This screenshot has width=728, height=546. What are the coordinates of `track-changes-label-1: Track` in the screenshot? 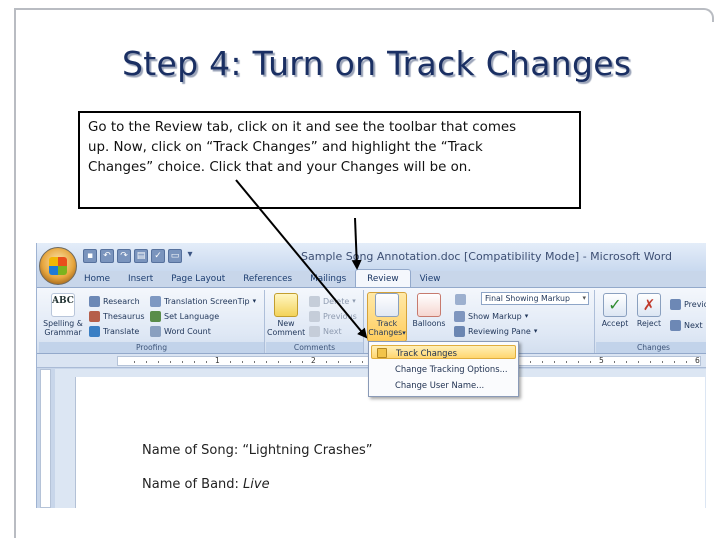 It's located at (387, 323).